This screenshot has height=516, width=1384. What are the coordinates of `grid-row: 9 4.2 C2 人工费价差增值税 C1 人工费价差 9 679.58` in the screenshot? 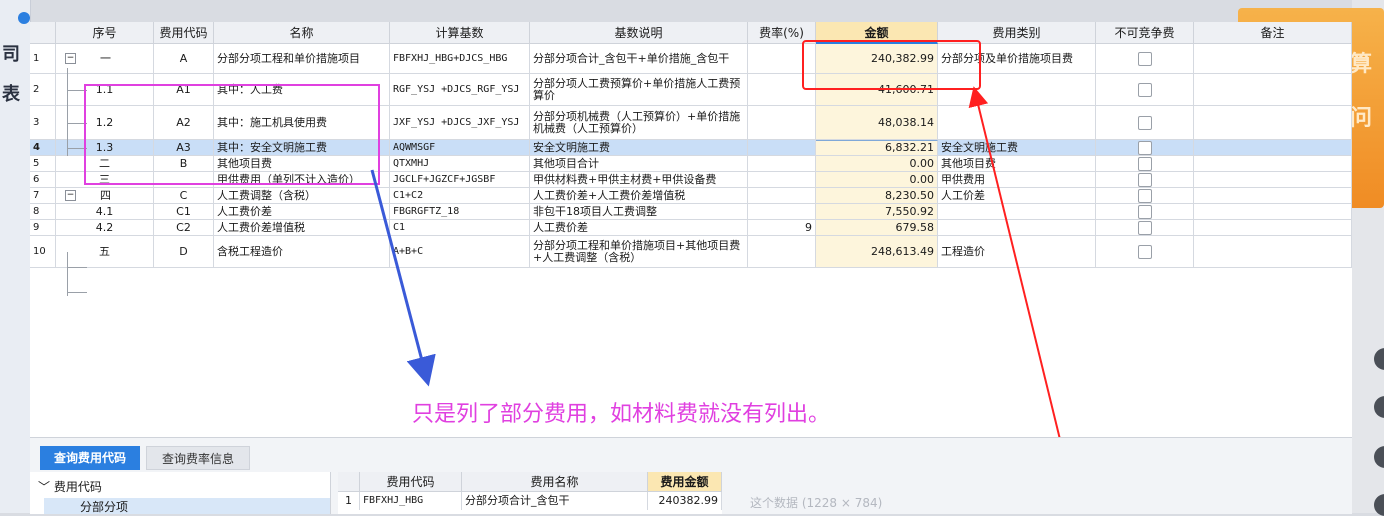 It's located at (691, 228).